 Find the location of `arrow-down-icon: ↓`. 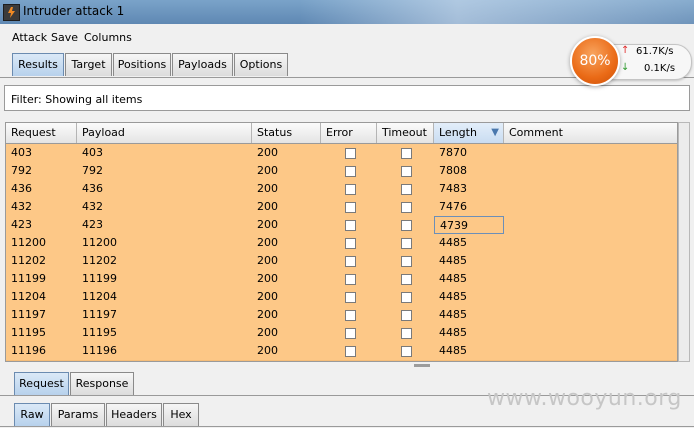

arrow-down-icon: ↓ is located at coordinates (625, 67).